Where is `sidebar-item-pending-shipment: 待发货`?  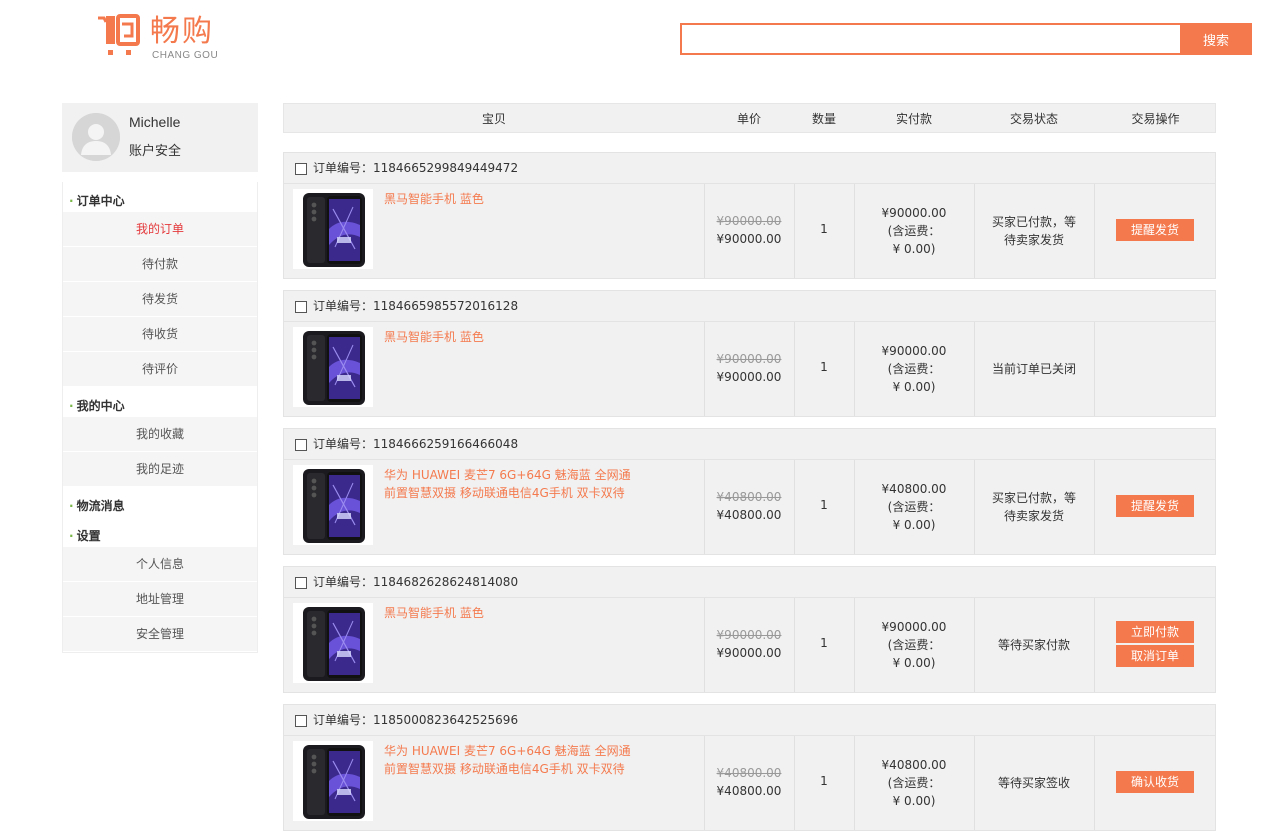
sidebar-item-pending-shipment: 待发货 is located at coordinates (160, 299).